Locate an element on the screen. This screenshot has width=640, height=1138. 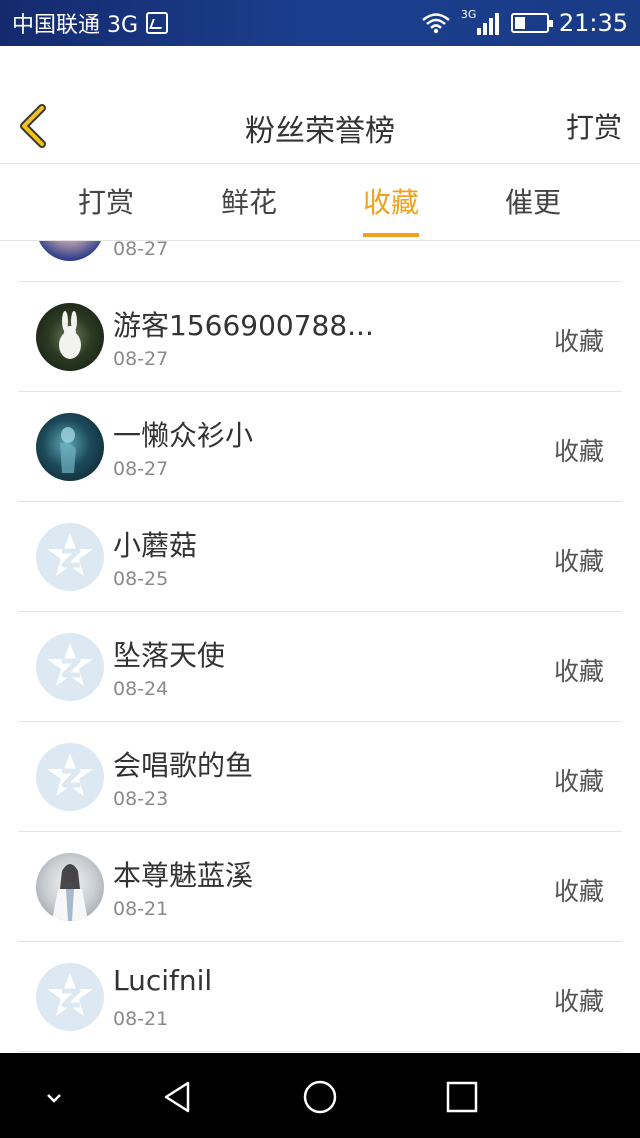
wifi-icon is located at coordinates (436, 23).